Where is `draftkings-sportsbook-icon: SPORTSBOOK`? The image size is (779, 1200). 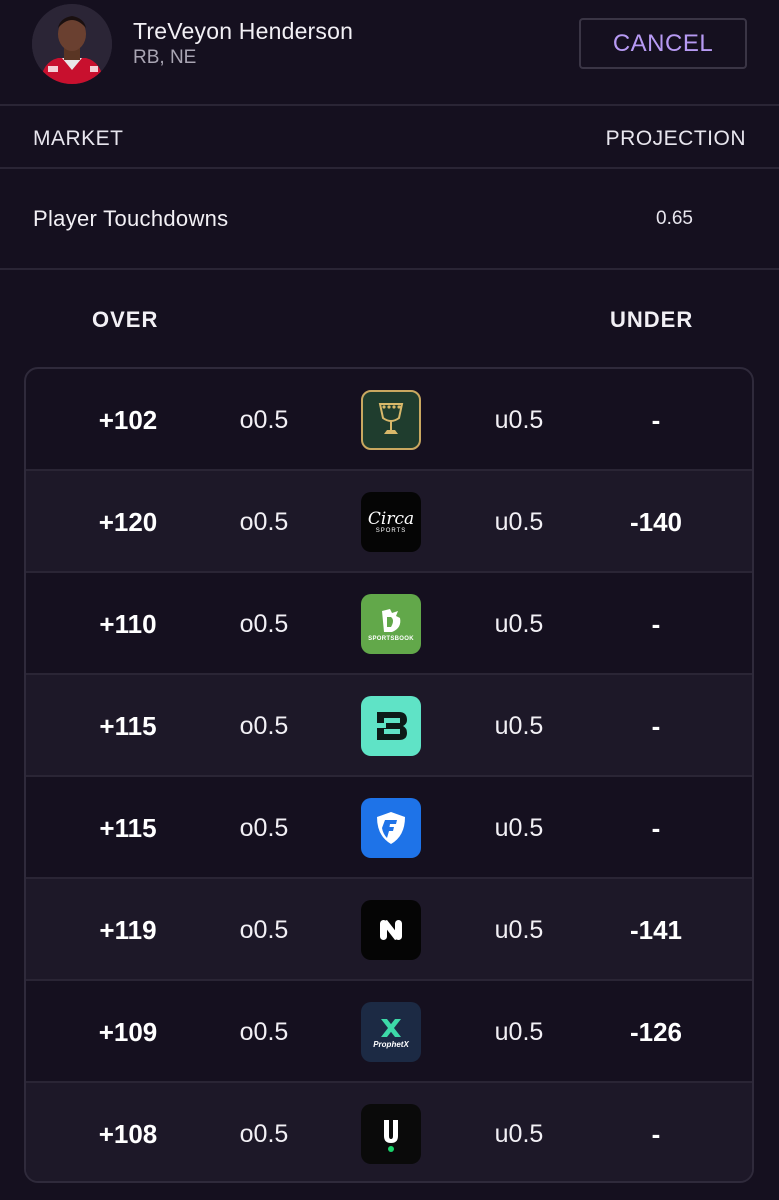
draftkings-sportsbook-icon: SPORTSBOOK is located at coordinates (391, 624).